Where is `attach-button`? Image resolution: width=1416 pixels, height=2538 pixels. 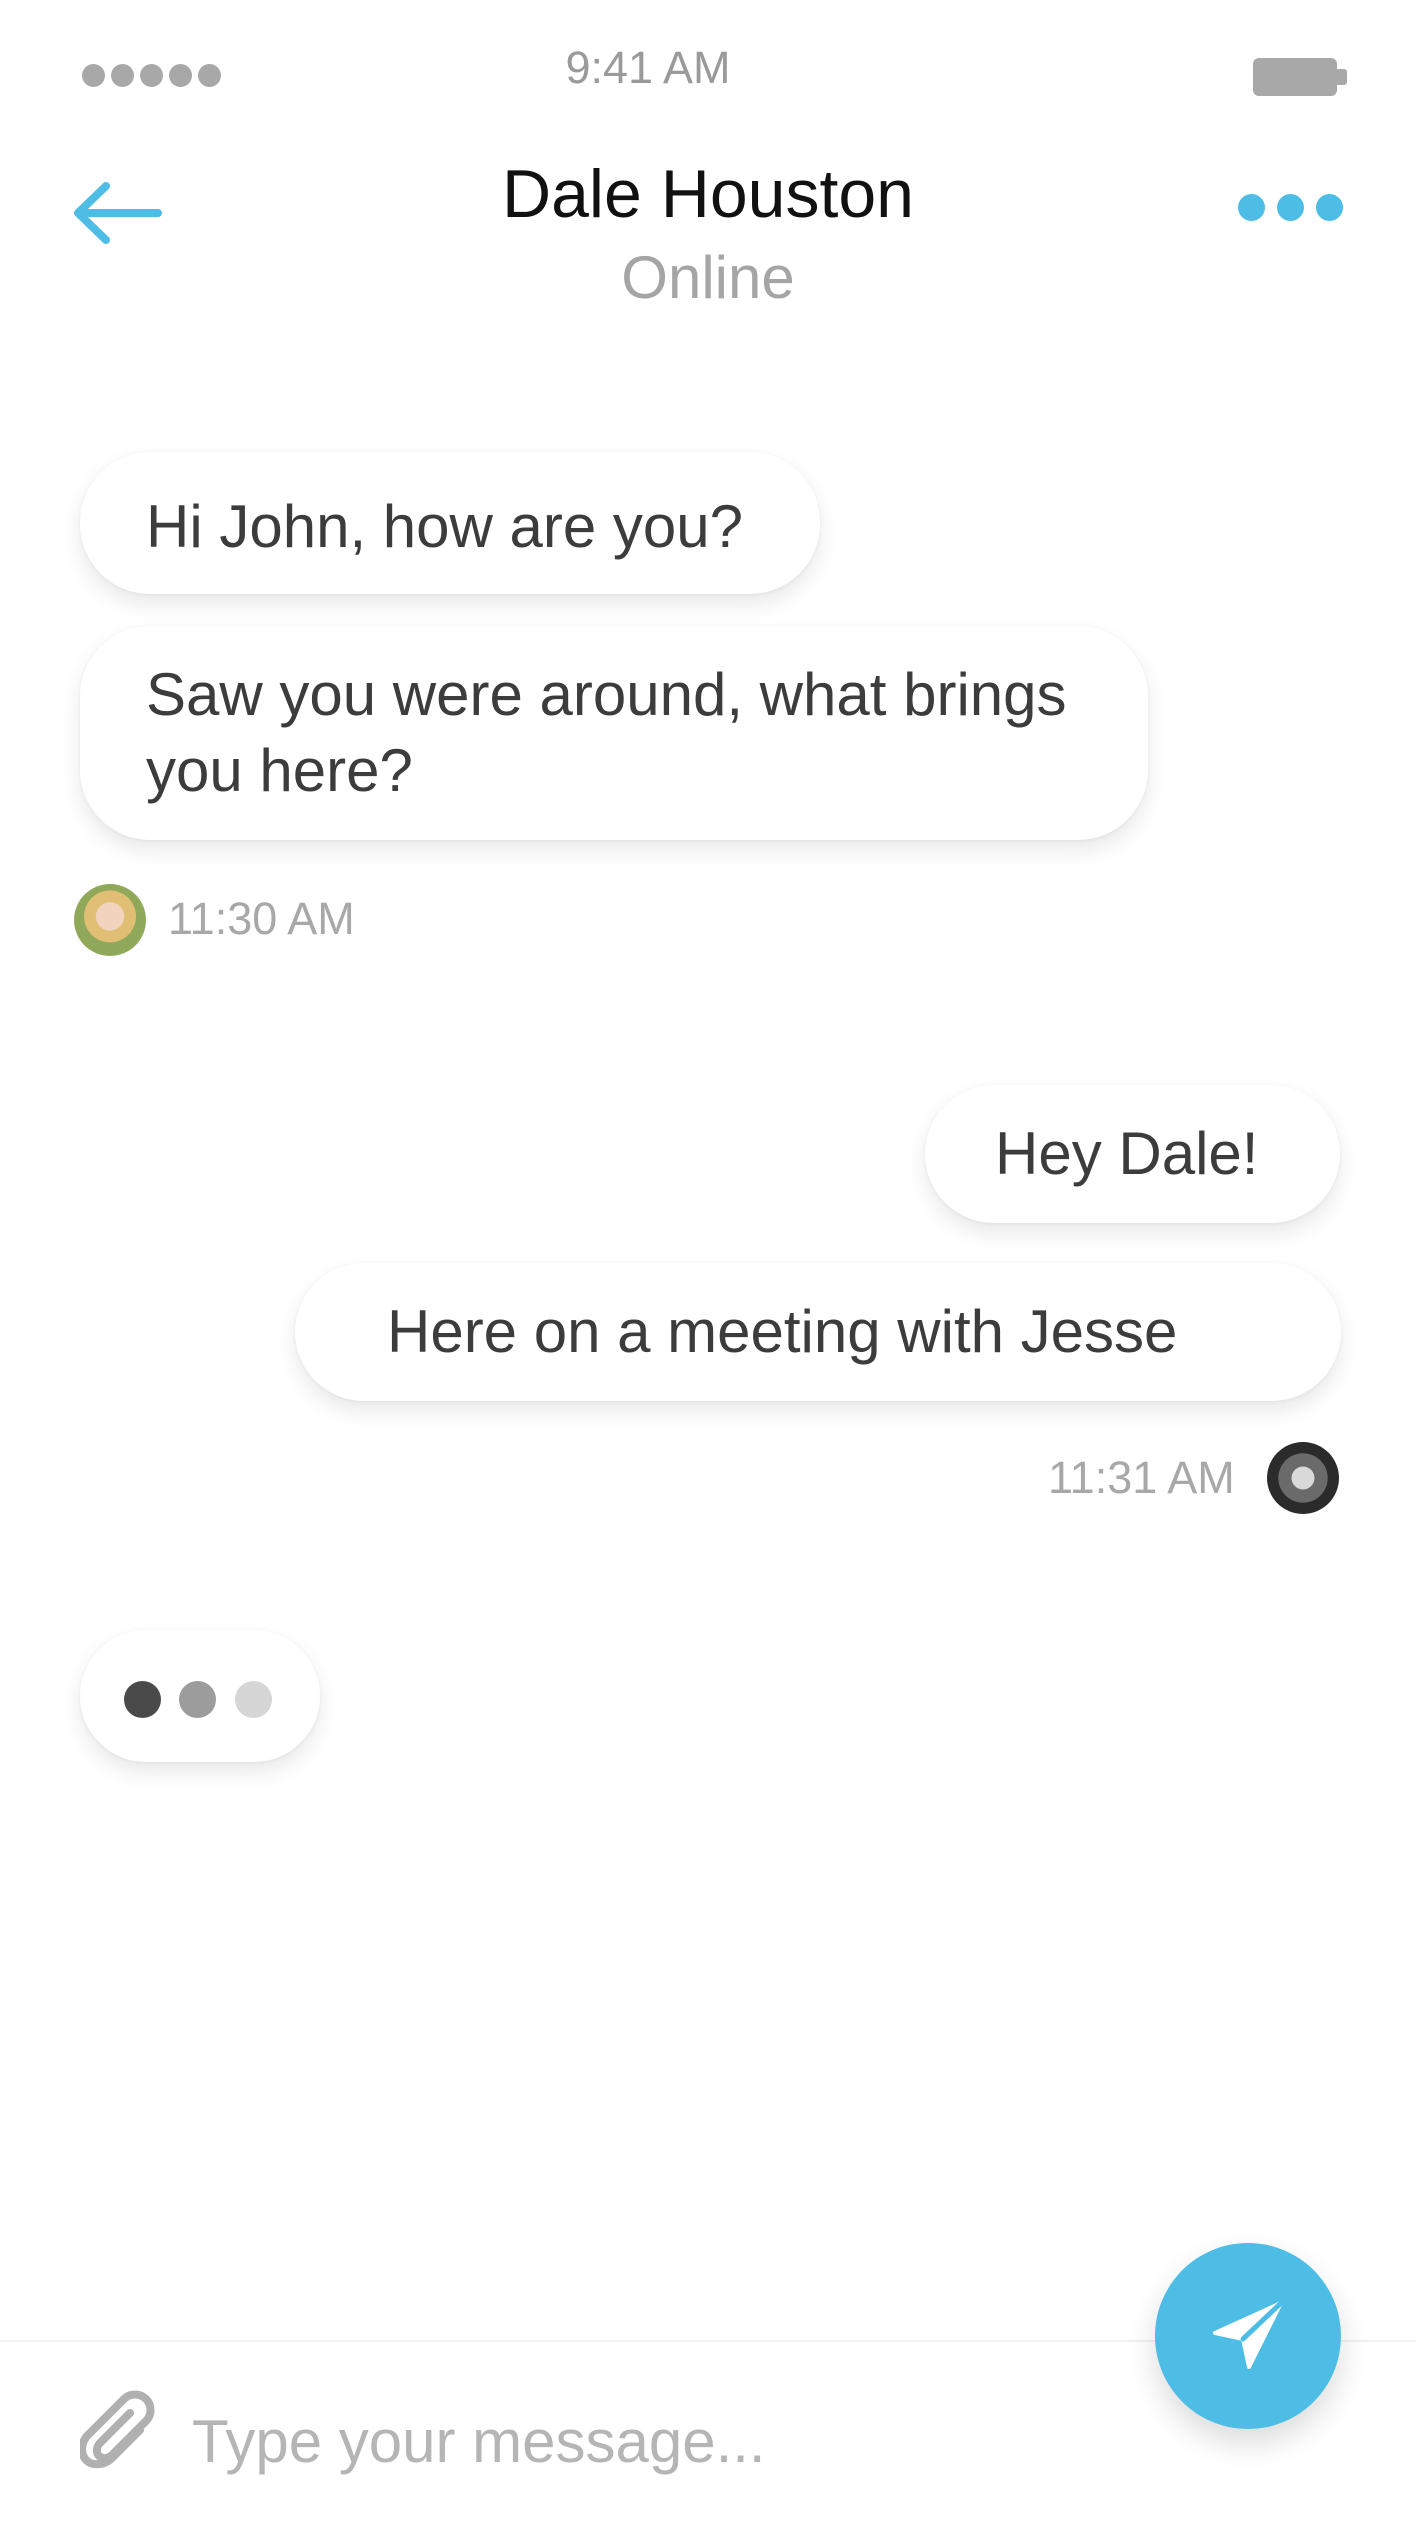
attach-button is located at coordinates (119, 2435).